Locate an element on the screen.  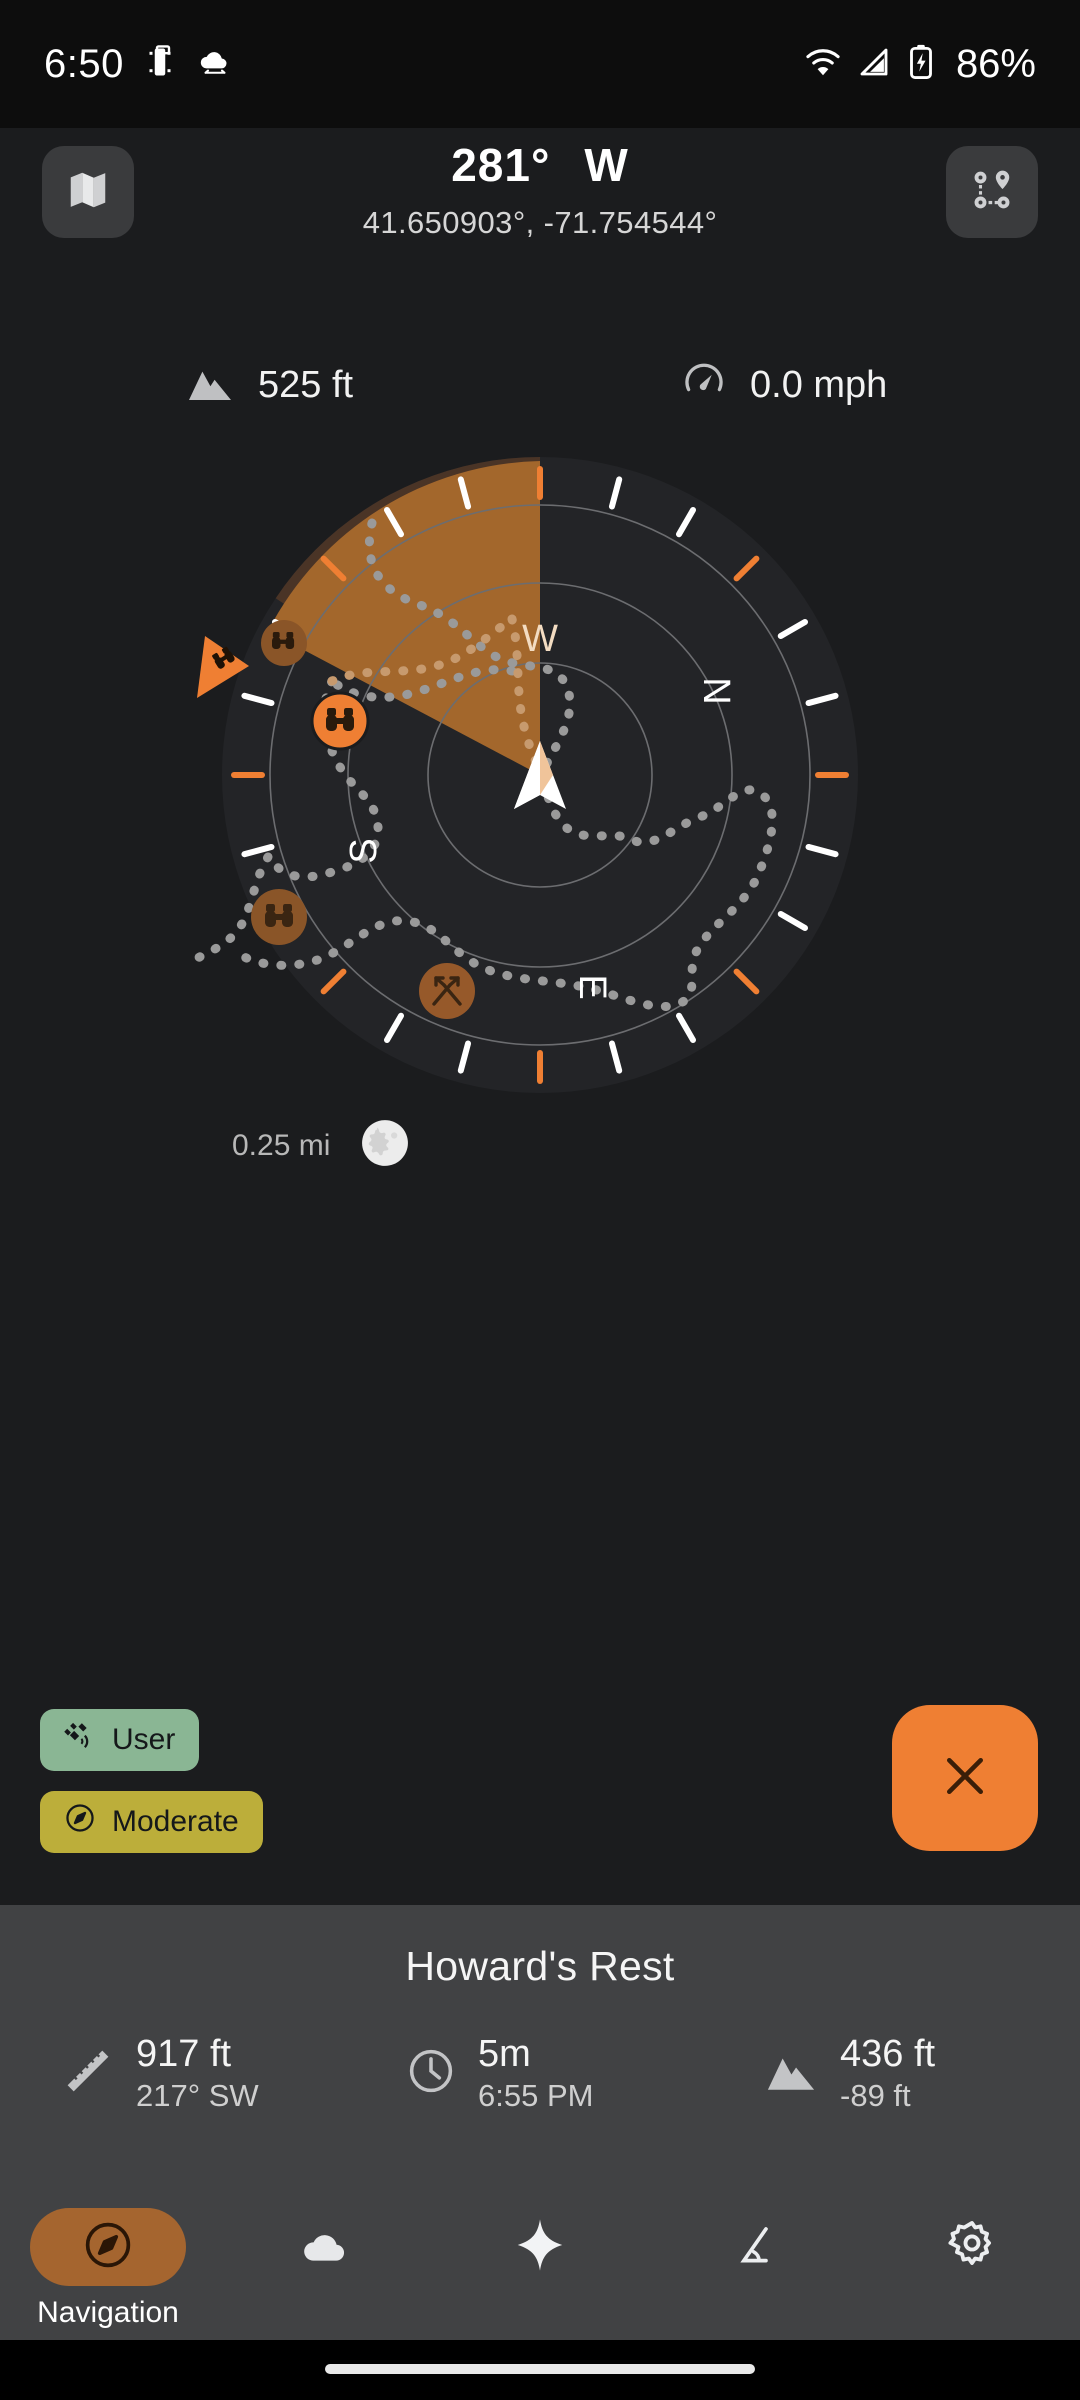
map-icon is located at coordinates (88, 192).